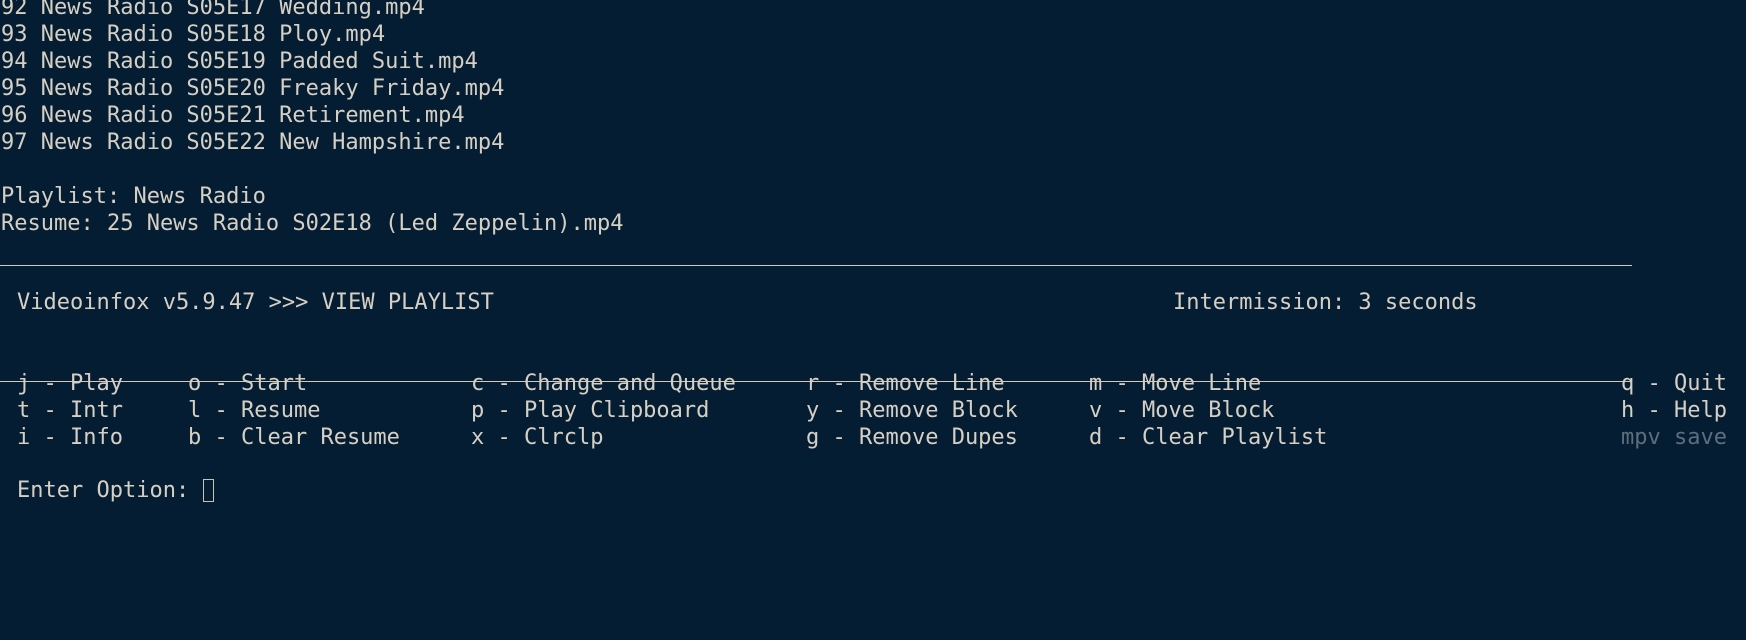 The width and height of the screenshot is (1746, 640). What do you see at coordinates (1208, 437) in the screenshot?
I see `menu-option-clear-playlist: d - Clear Playlist` at bounding box center [1208, 437].